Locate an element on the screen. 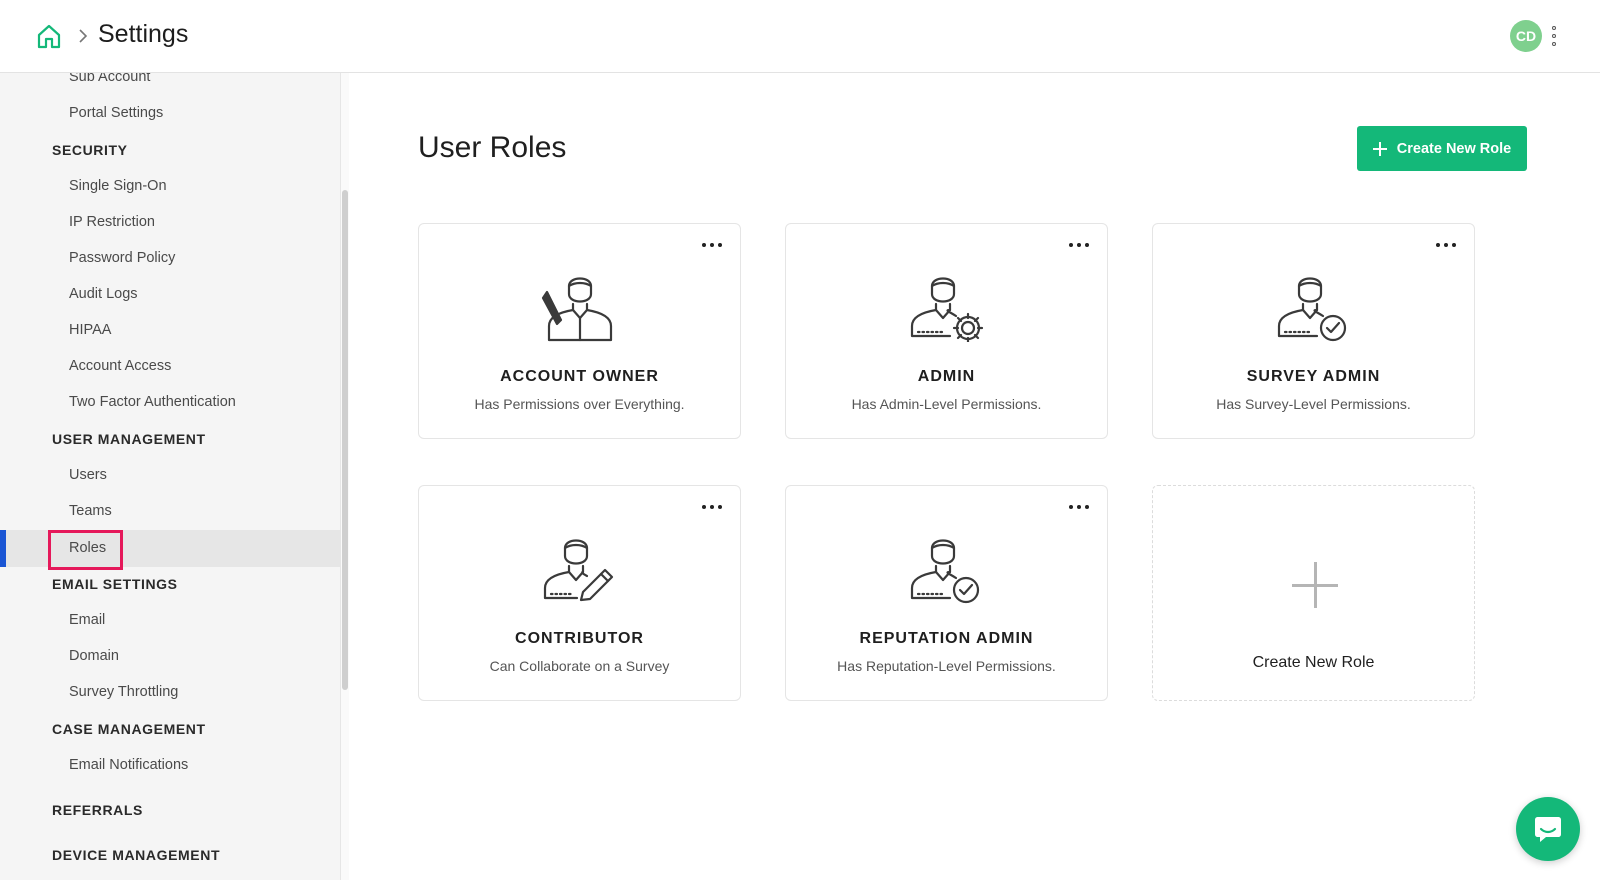 The height and width of the screenshot is (880, 1600). role-description: Has Admin-Level Permissions. is located at coordinates (946, 404).